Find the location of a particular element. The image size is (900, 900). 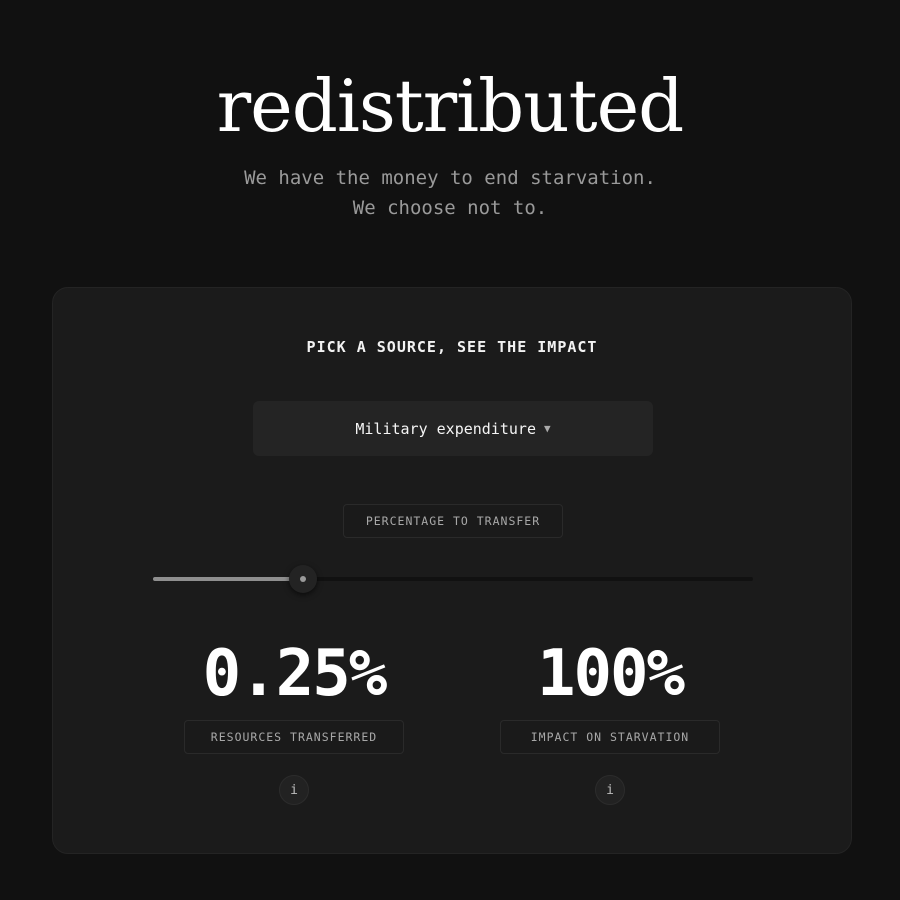

slider-thumb is located at coordinates (303, 579).